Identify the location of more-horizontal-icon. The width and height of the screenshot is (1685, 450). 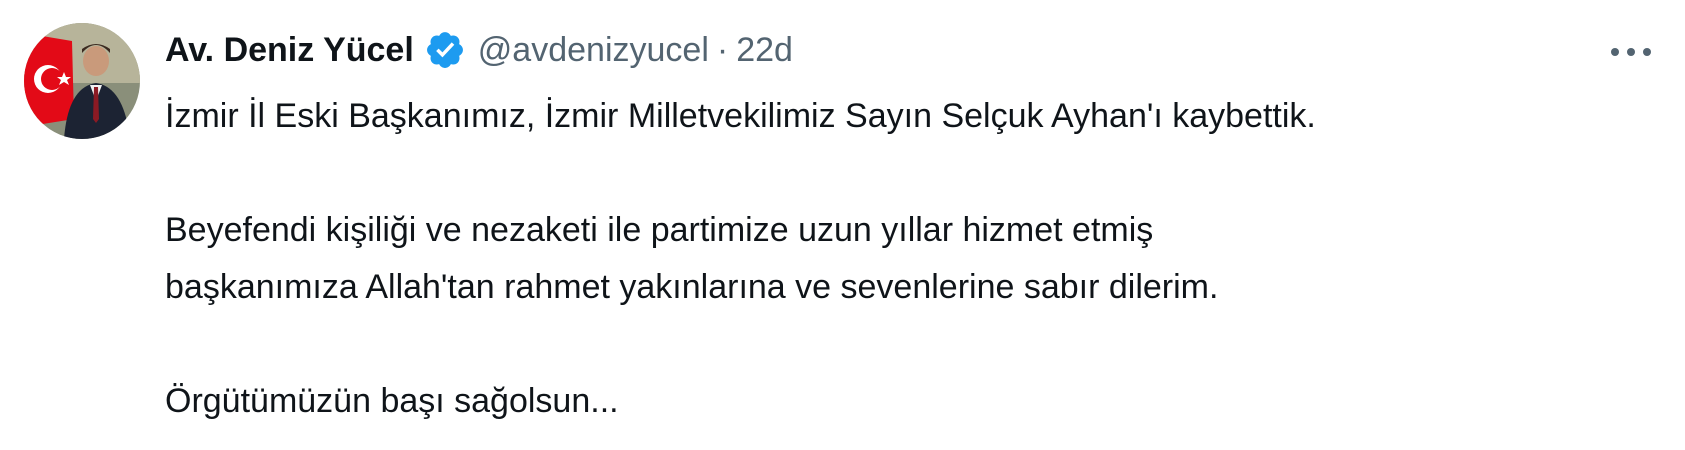
(1631, 52).